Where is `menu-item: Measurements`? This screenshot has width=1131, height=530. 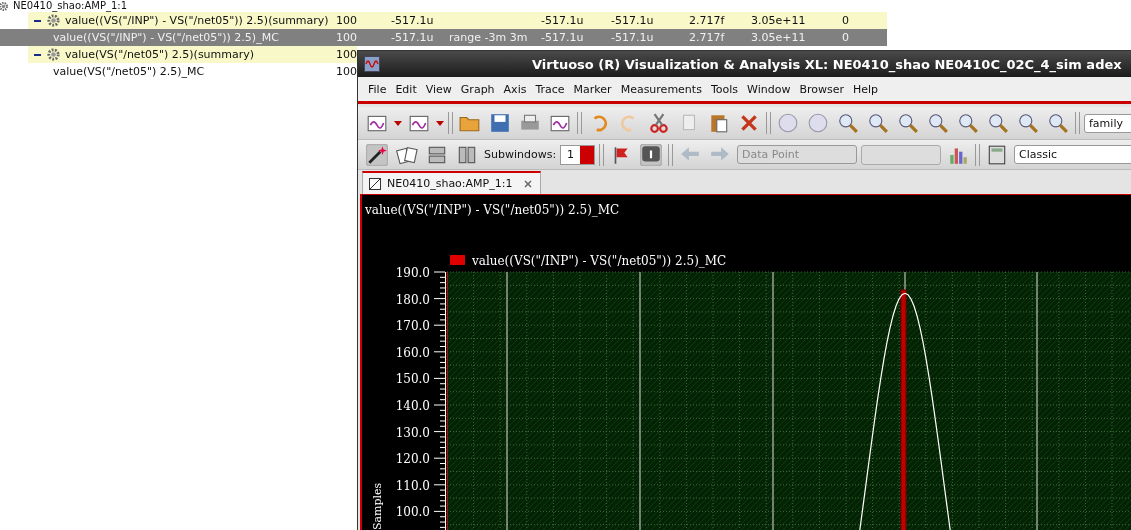 menu-item: Measurements is located at coordinates (664, 89).